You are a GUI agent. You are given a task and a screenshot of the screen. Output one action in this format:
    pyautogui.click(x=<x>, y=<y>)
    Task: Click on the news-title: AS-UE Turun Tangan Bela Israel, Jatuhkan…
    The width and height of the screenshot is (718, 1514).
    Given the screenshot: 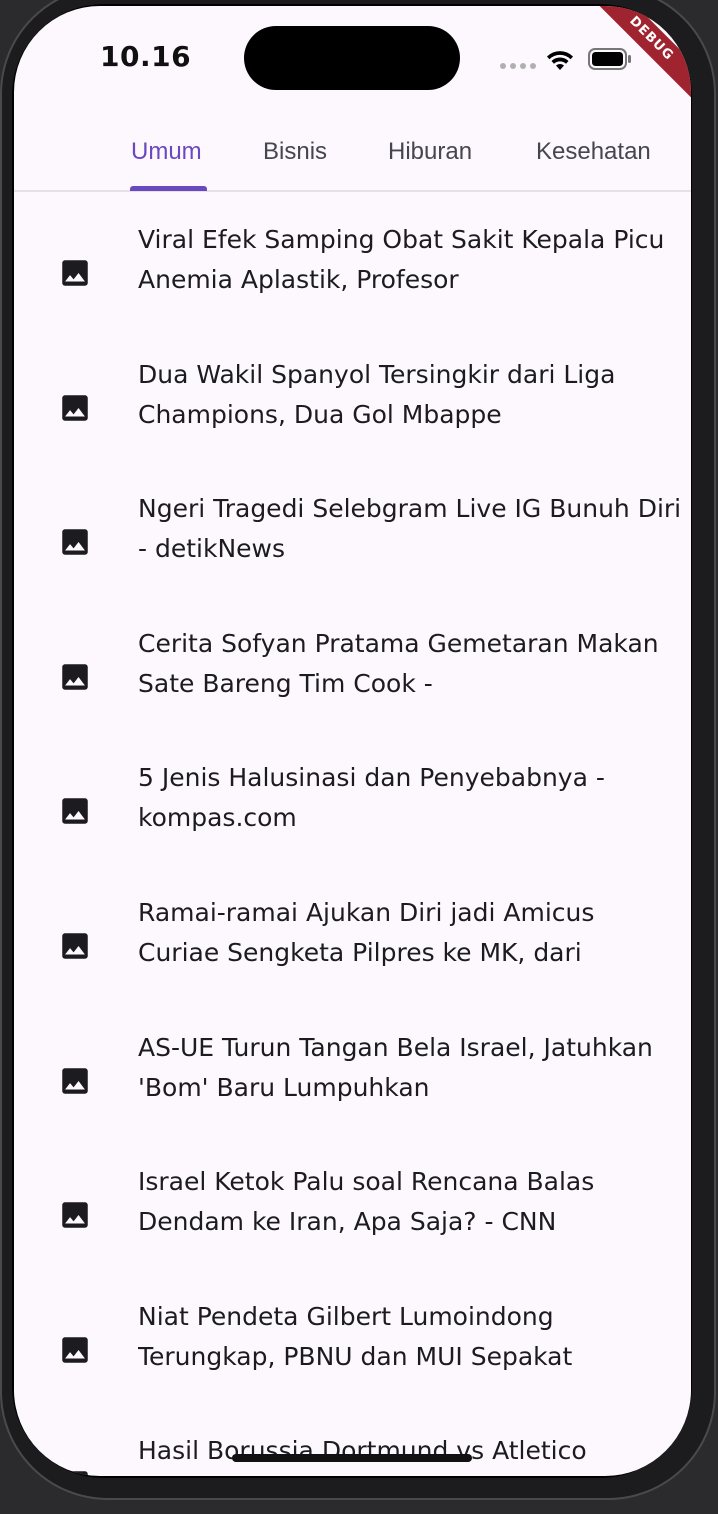 What is the action you would take?
    pyautogui.click(x=395, y=1067)
    